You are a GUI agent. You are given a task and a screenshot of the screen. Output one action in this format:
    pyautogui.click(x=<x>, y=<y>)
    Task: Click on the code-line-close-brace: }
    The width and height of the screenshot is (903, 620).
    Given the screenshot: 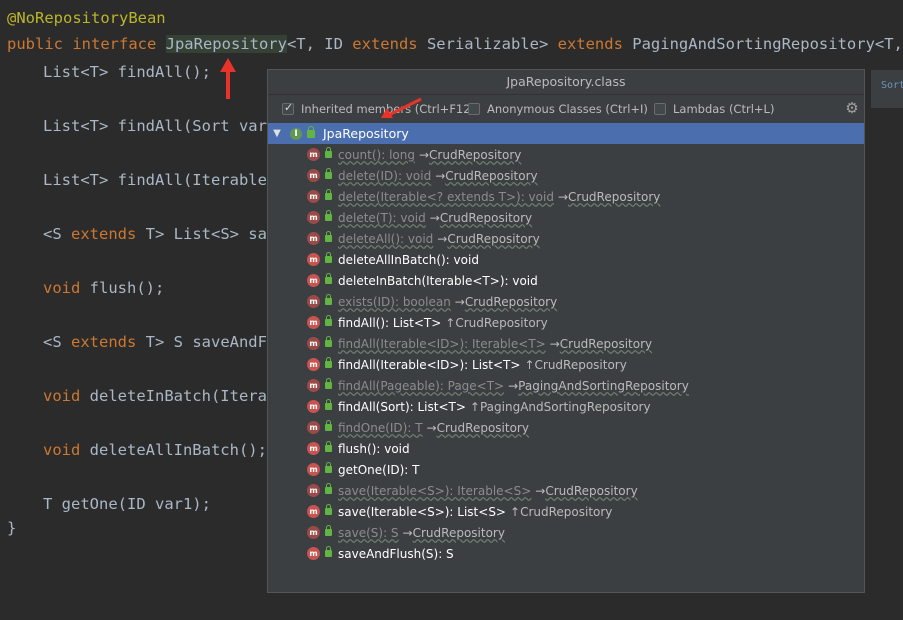 What is the action you would take?
    pyautogui.click(x=12, y=528)
    